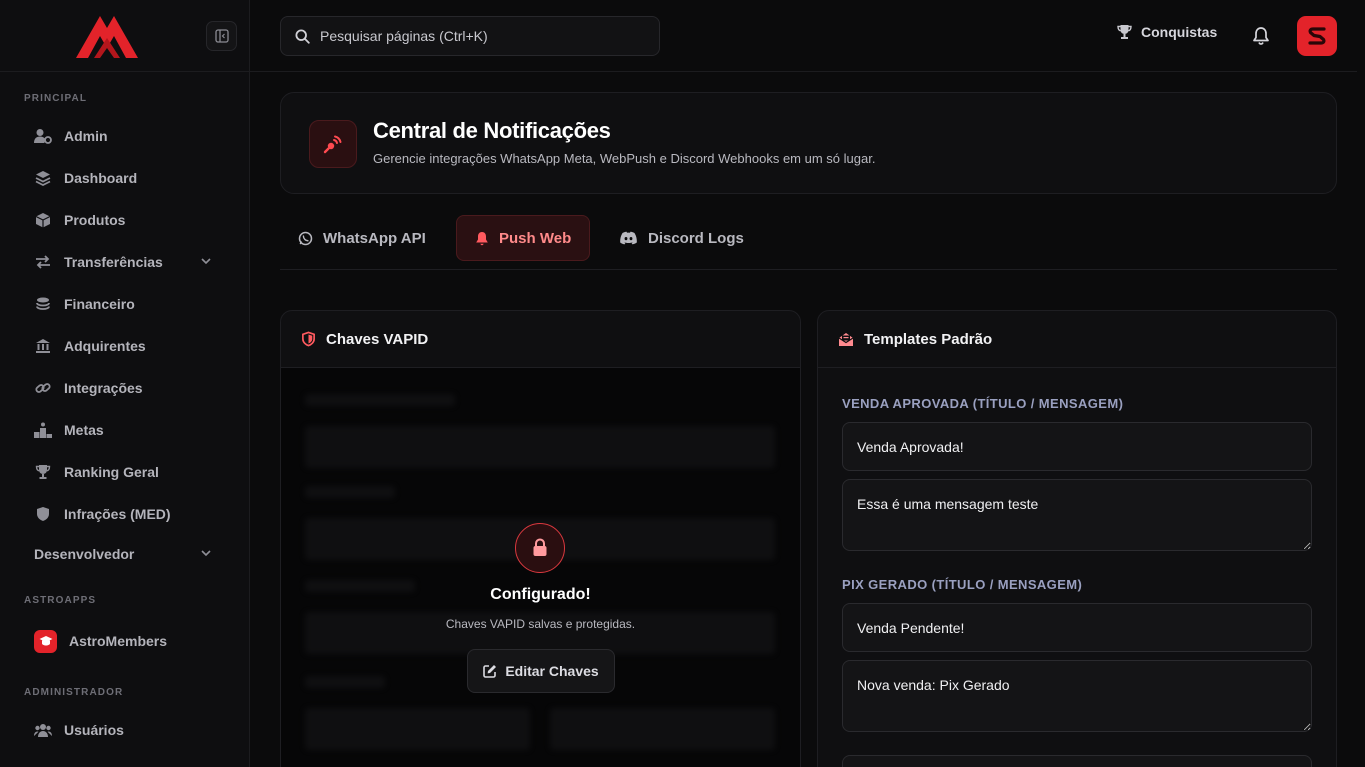 The height and width of the screenshot is (767, 1365). I want to click on tab-label: Push Web, so click(535, 238).